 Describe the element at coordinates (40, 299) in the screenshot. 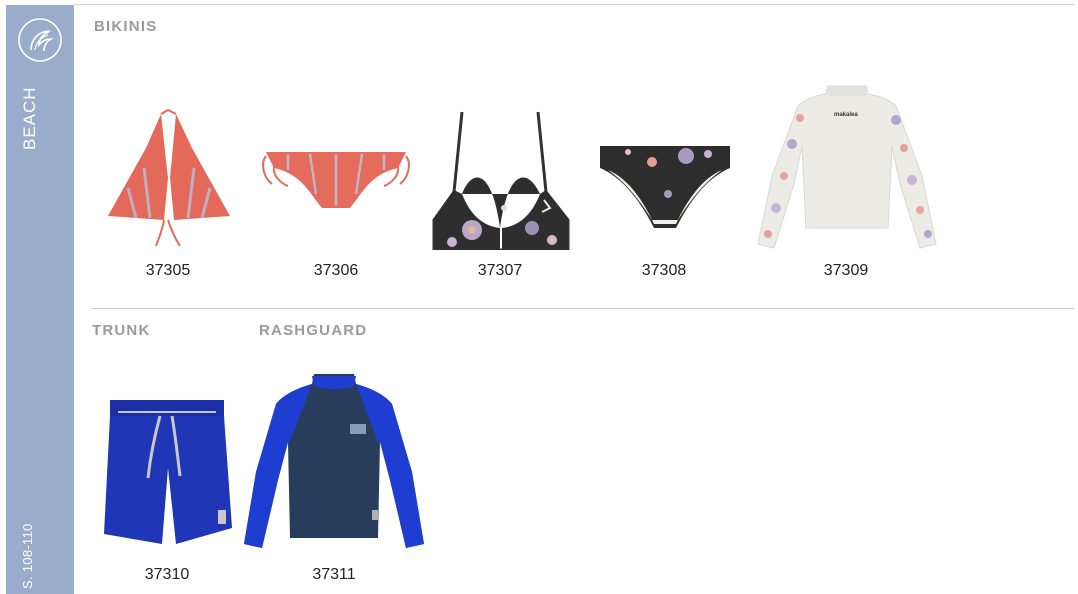

I see `sidebar: BEACH S. 108-110` at that location.